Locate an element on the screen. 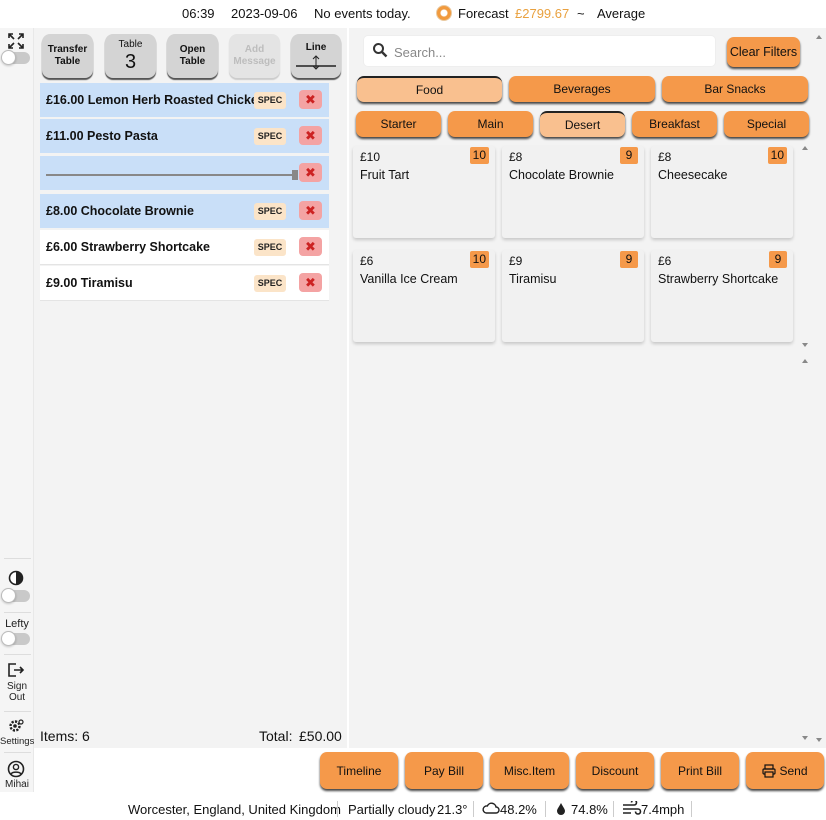 This screenshot has width=826, height=820. fullscreen-toggle is located at coordinates (15, 57).